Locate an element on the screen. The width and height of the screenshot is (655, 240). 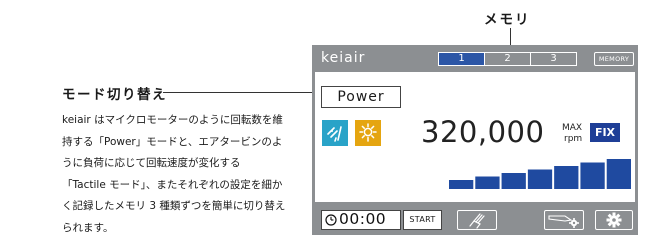
gear-icon is located at coordinates (614, 220).